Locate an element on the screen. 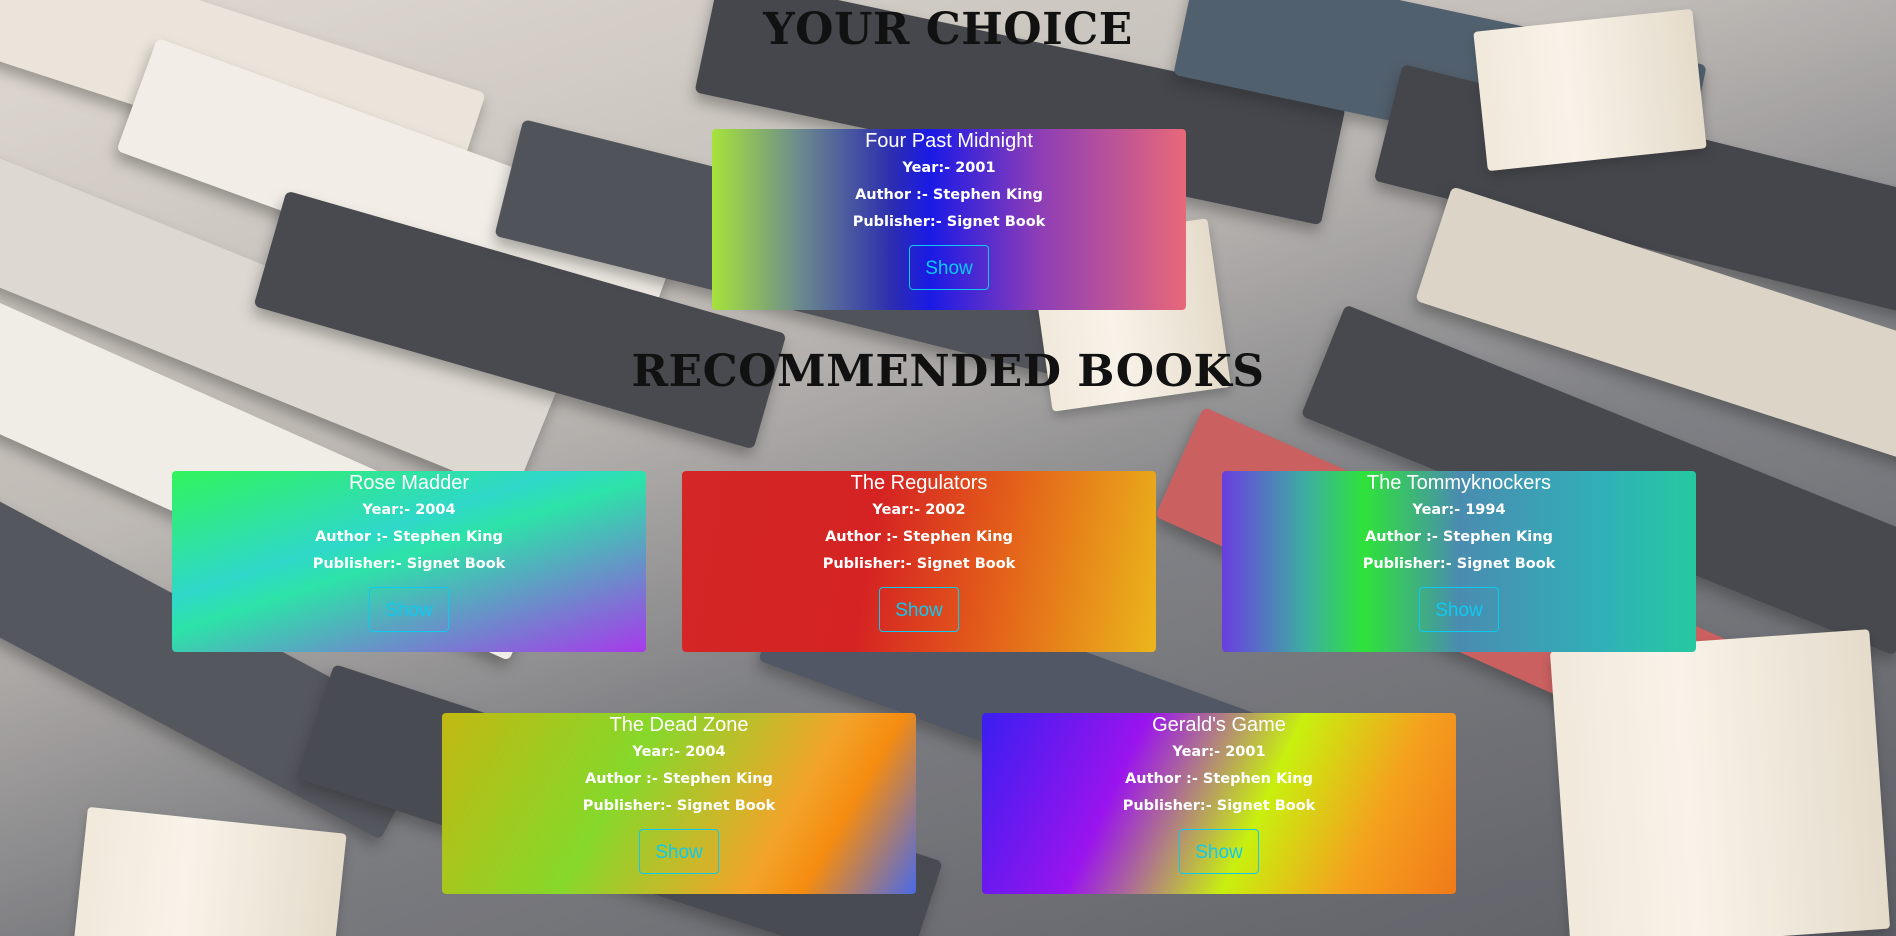 The width and height of the screenshot is (1896, 936). book-title: The Regulators is located at coordinates (919, 483).